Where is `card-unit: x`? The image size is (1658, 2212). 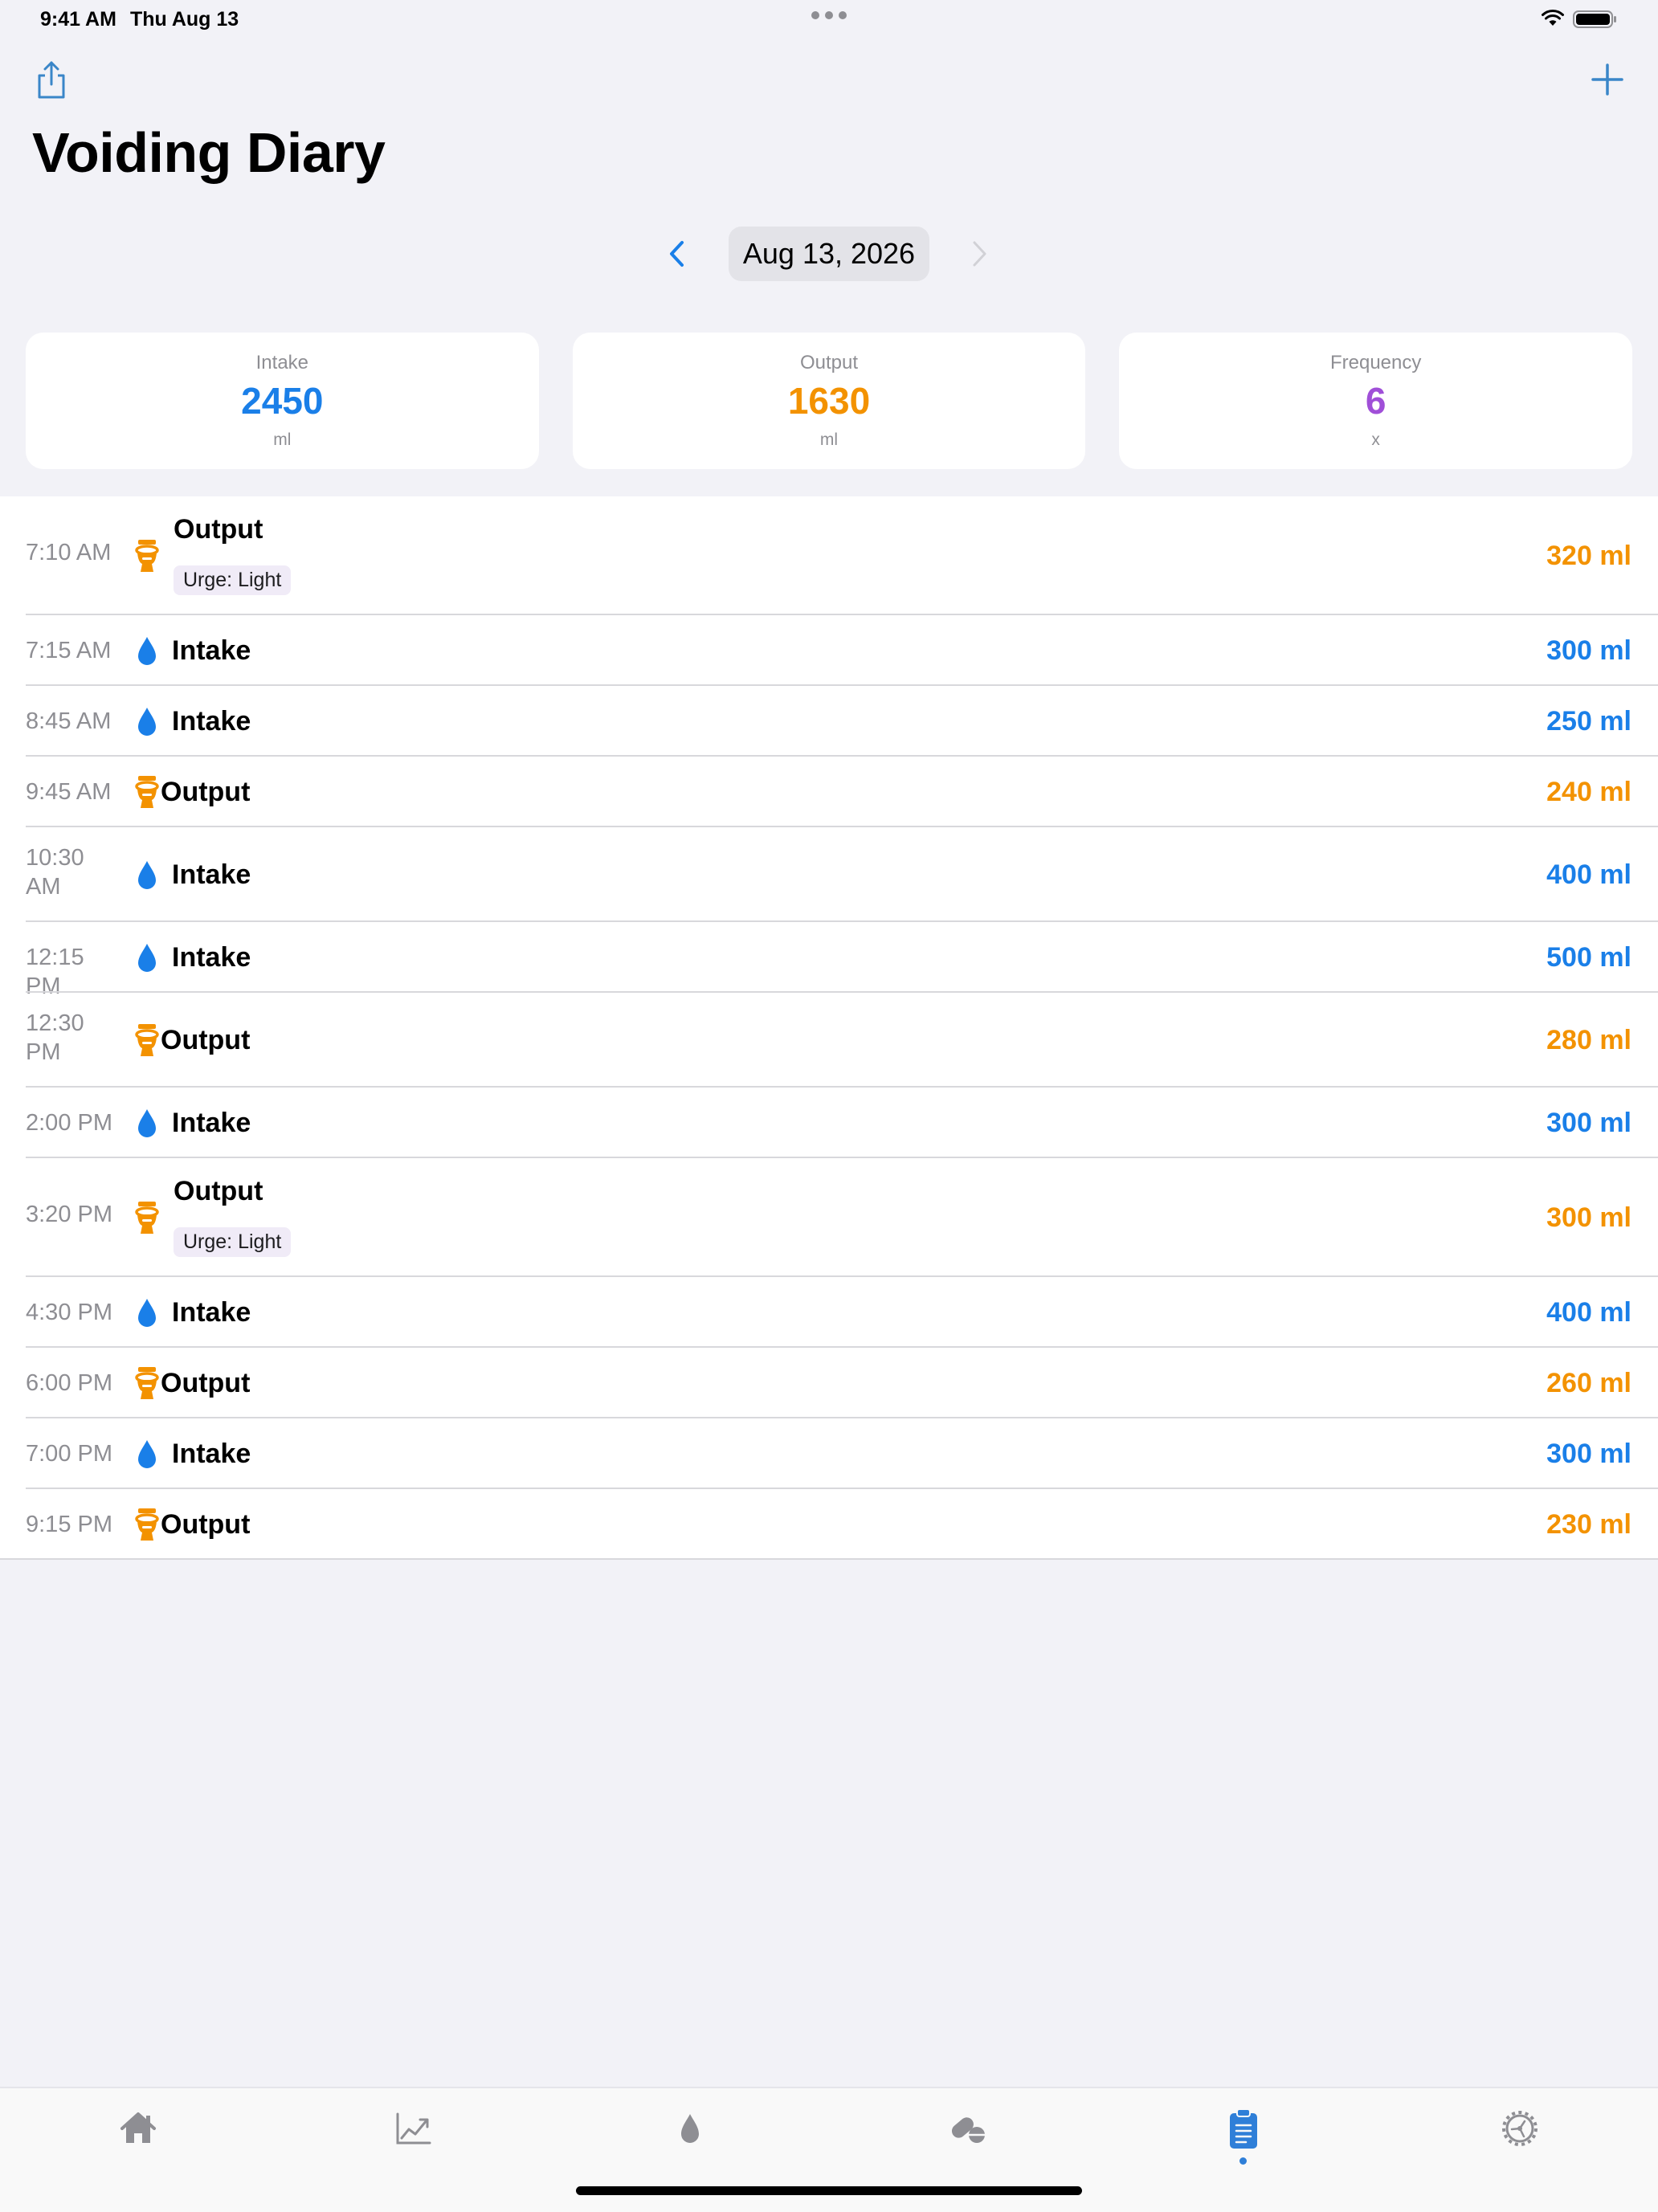 card-unit: x is located at coordinates (1375, 440).